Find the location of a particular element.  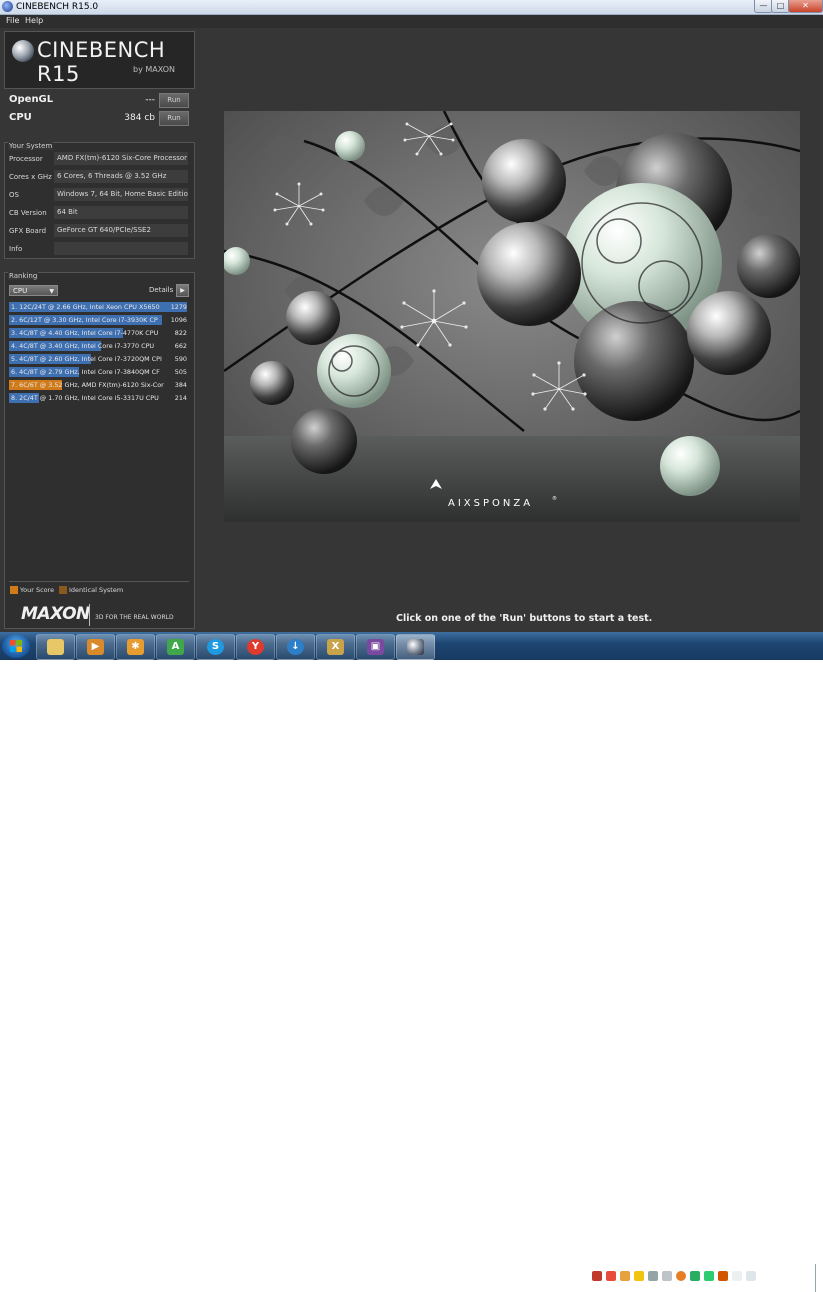

ranking-type-value: CPU is located at coordinates (20, 291).